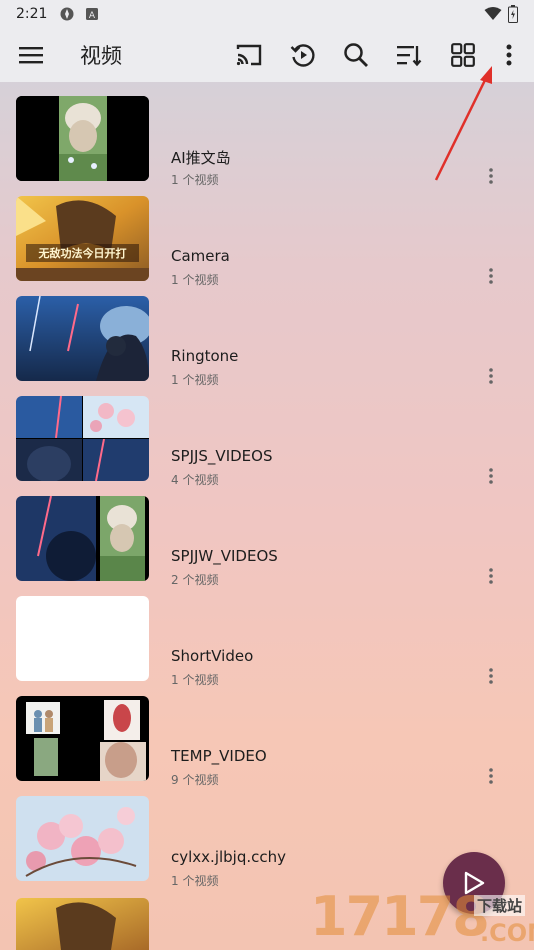 This screenshot has height=950, width=534. Describe the element at coordinates (249, 55) in the screenshot. I see `cast-icon` at that location.